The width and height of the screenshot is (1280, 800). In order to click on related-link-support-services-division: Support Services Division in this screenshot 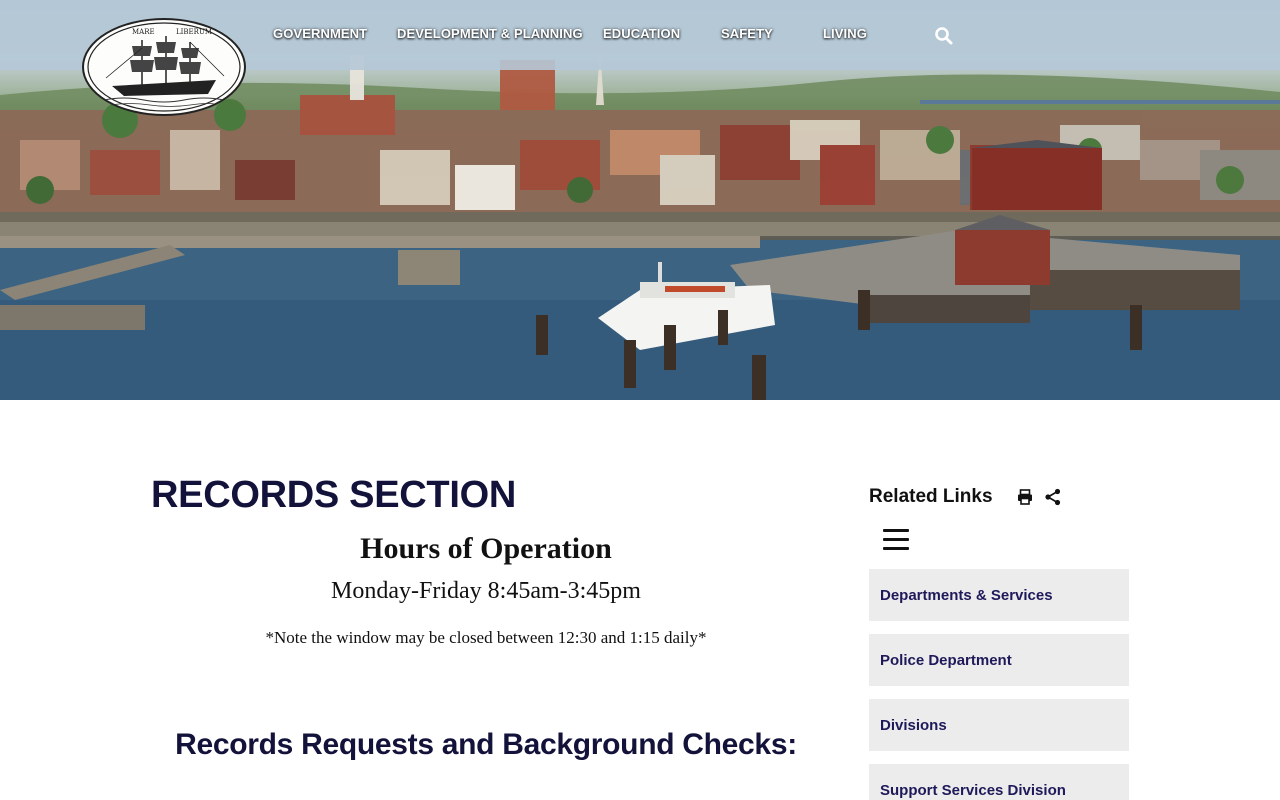, I will do `click(999, 782)`.